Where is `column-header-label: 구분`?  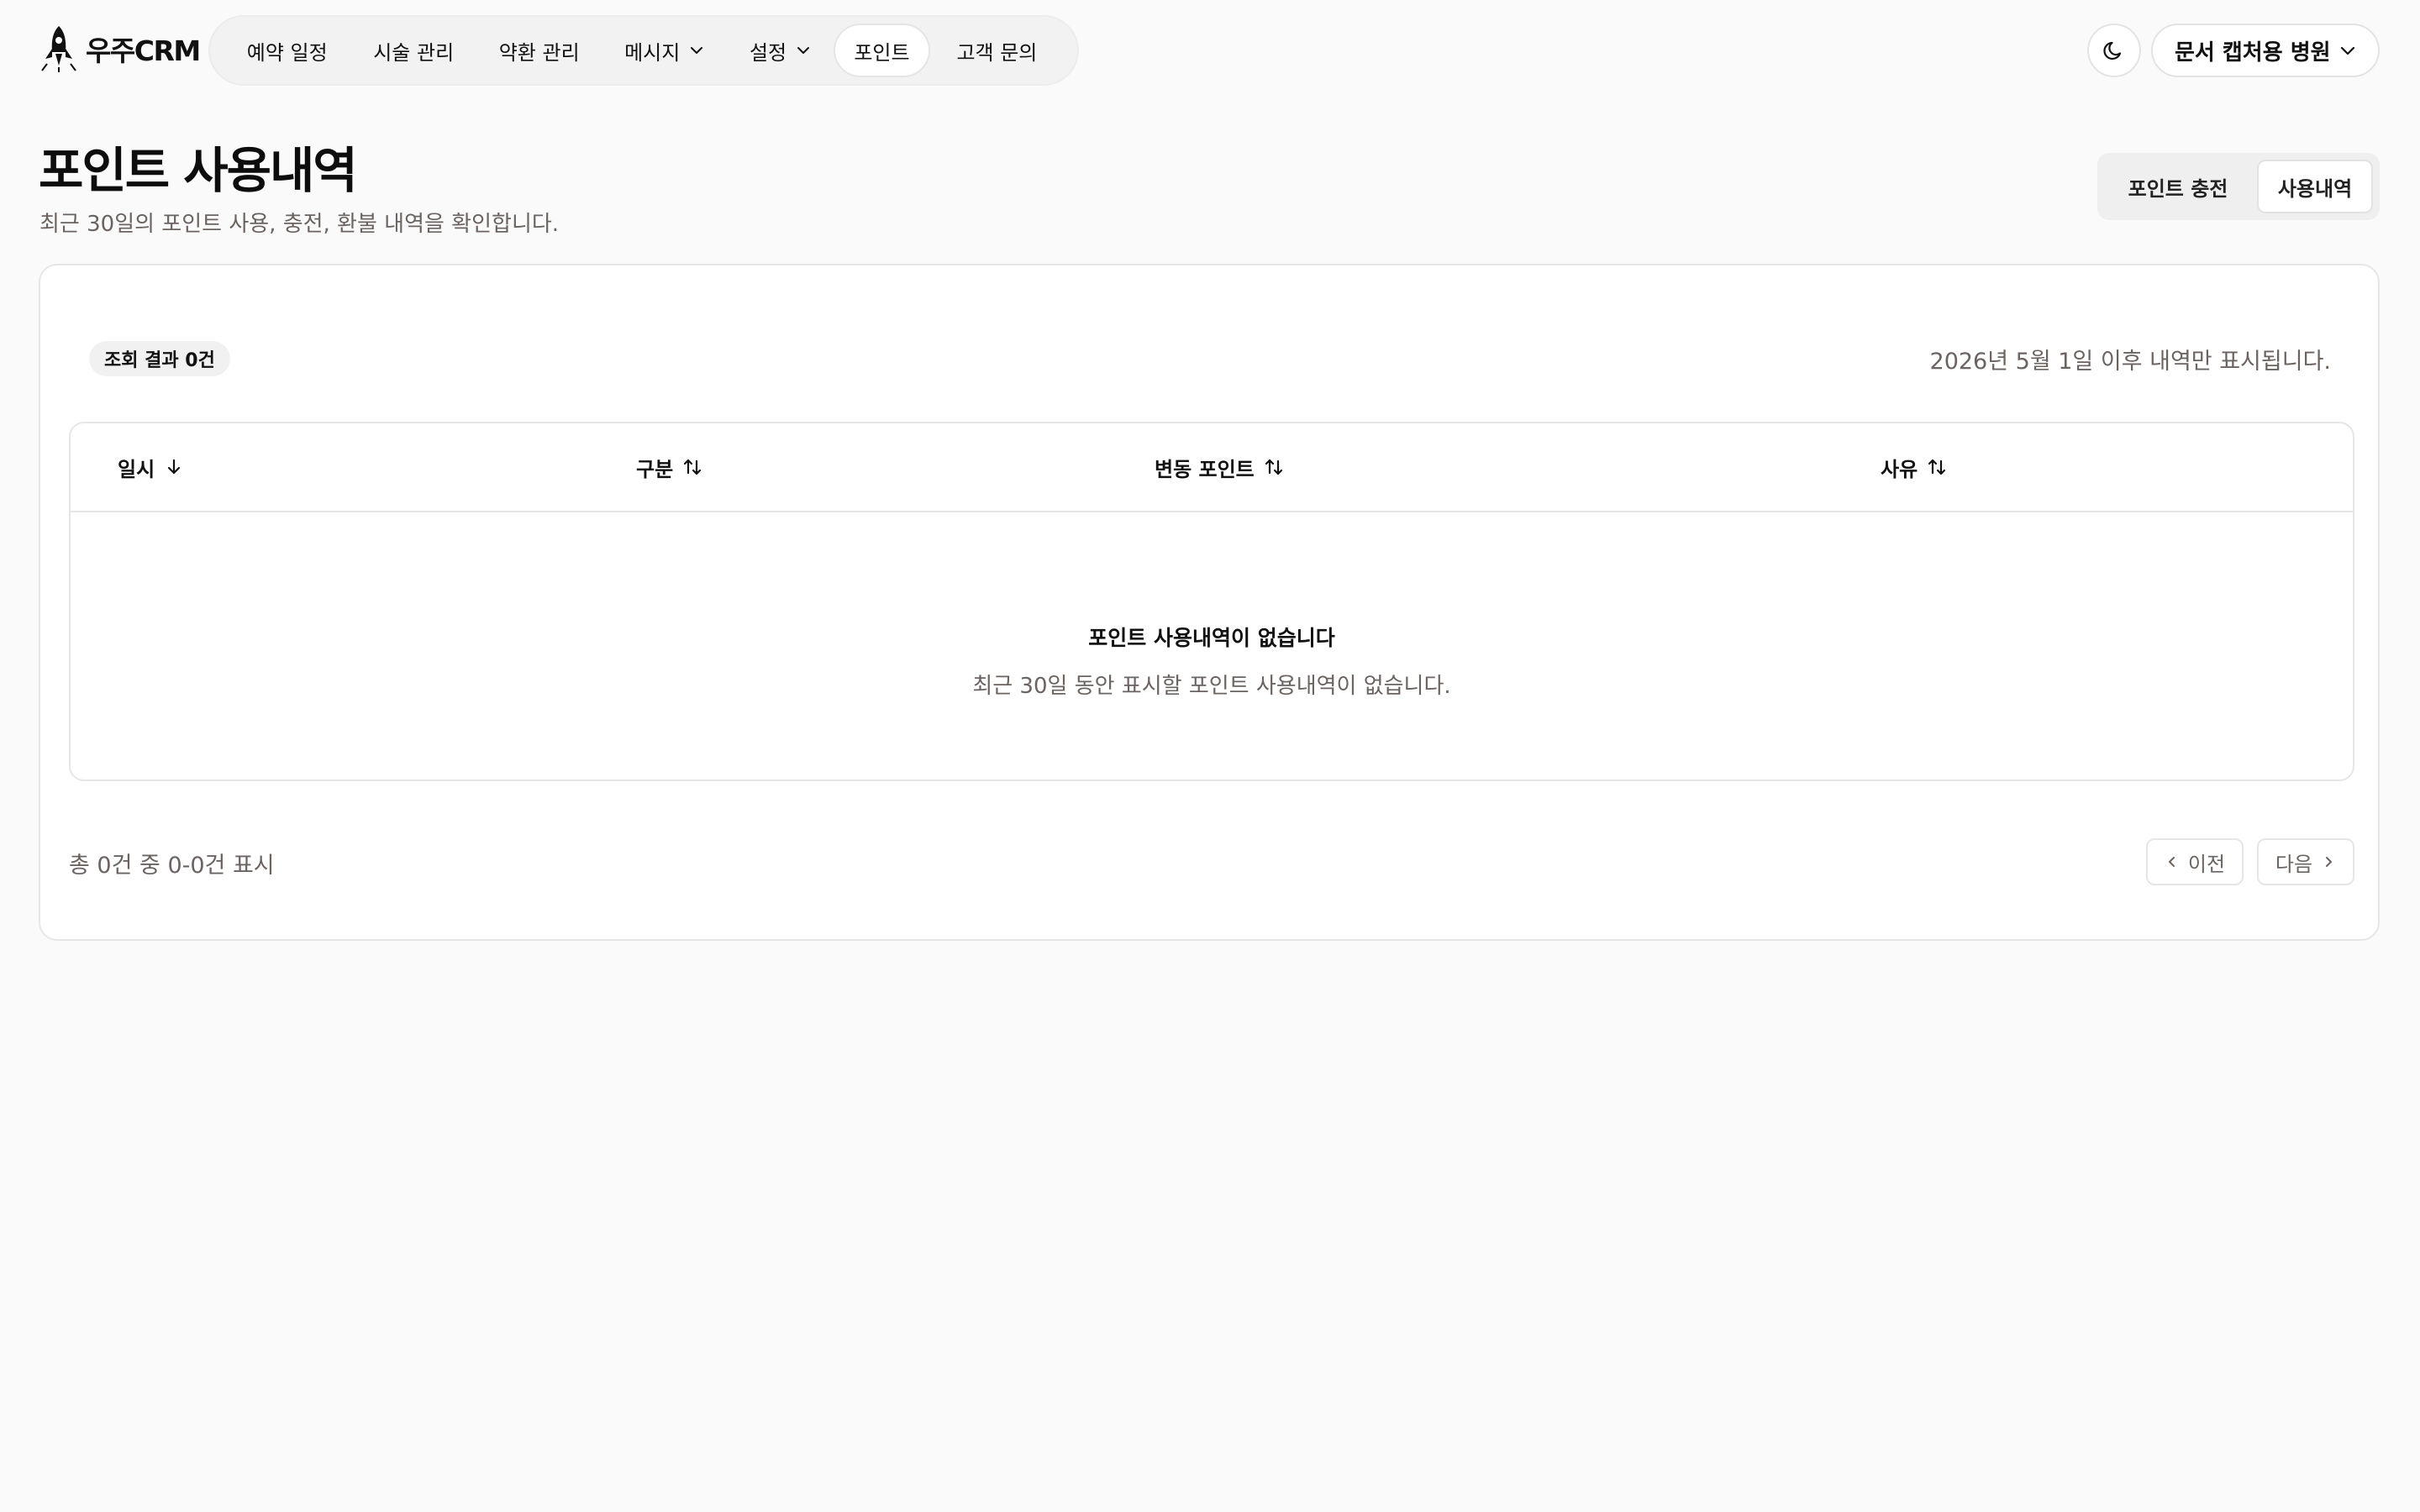
column-header-label: 구분 is located at coordinates (655, 469).